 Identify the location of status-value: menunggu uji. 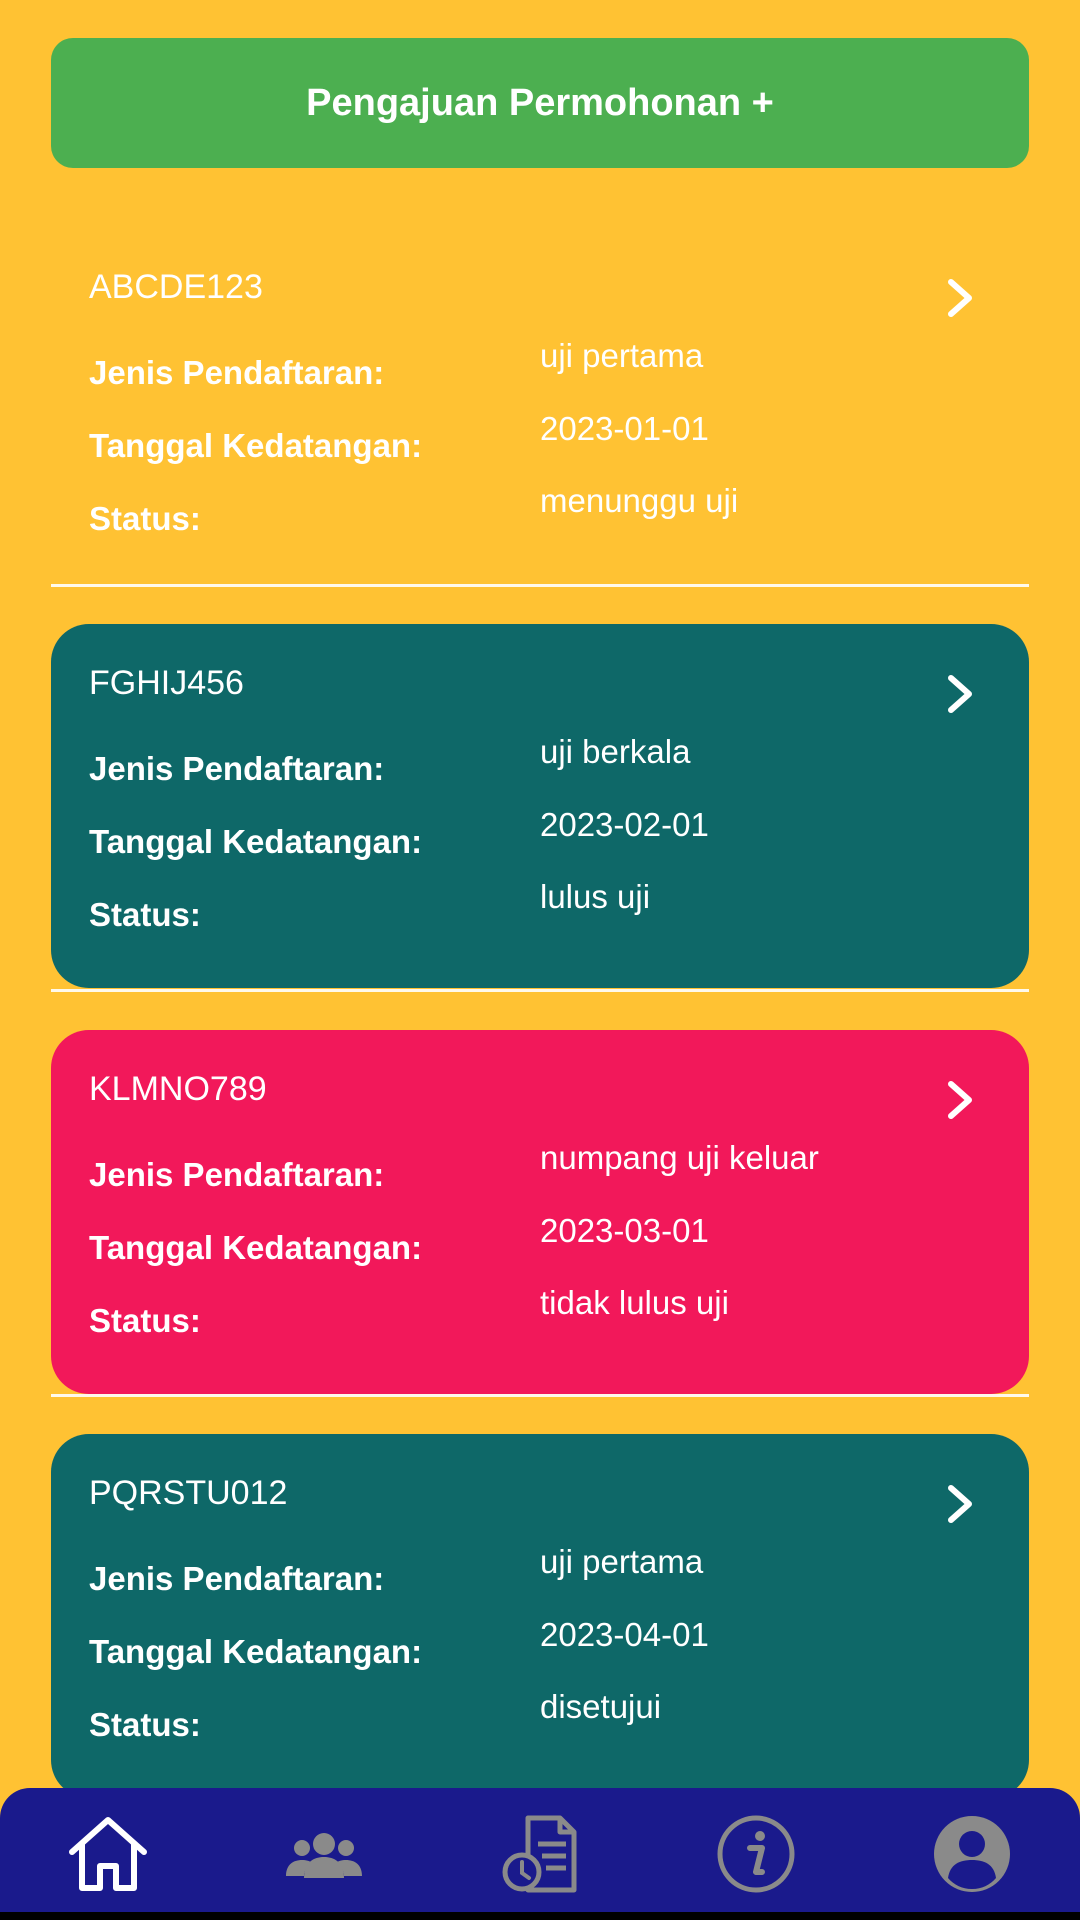
(639, 500).